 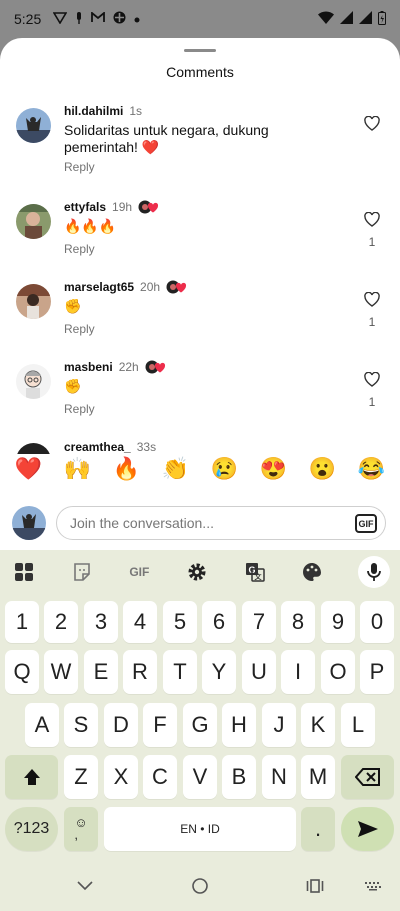 I want to click on key-d: D, so click(x=121, y=725).